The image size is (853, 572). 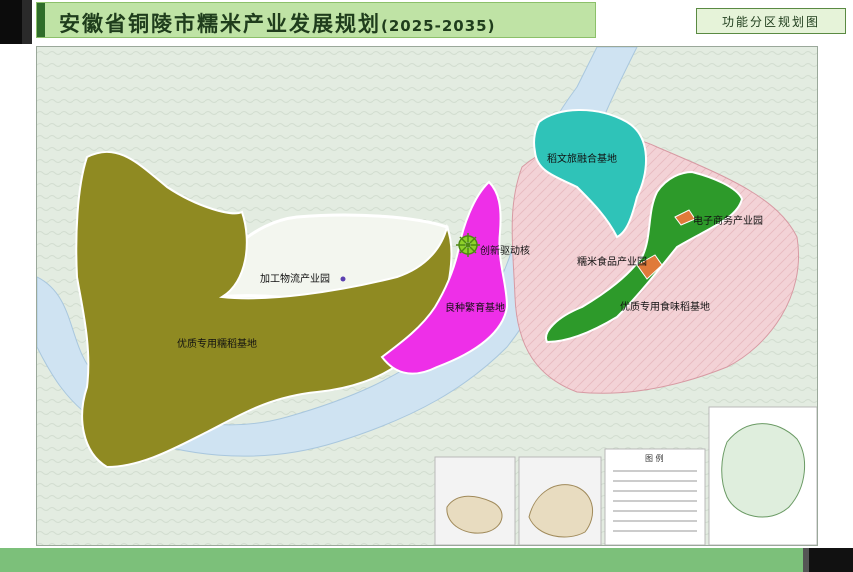 What do you see at coordinates (217, 343) in the screenshot?
I see `label-glutinous-rice-base: 优质专用糯稻基地` at bounding box center [217, 343].